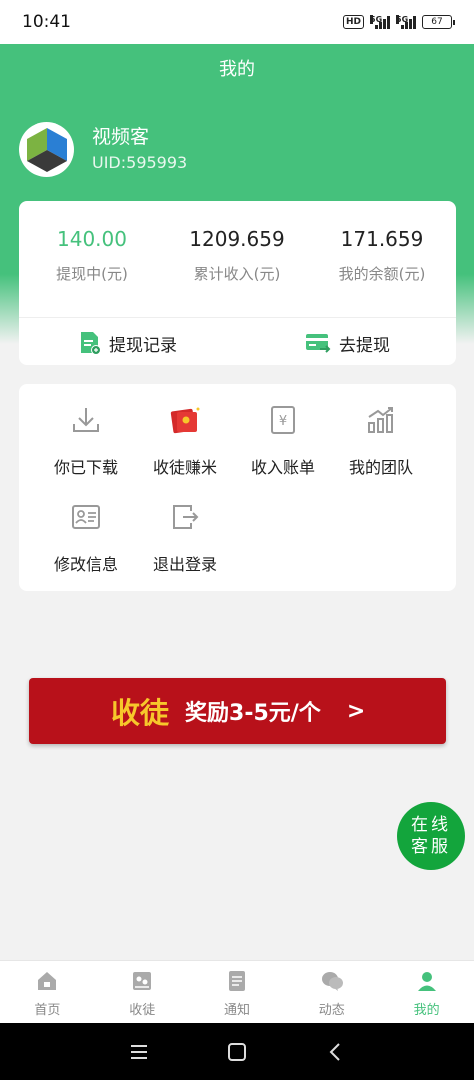 The image size is (474, 1080). What do you see at coordinates (282, 467) in the screenshot?
I see `menu-item-label: 收入账单` at bounding box center [282, 467].